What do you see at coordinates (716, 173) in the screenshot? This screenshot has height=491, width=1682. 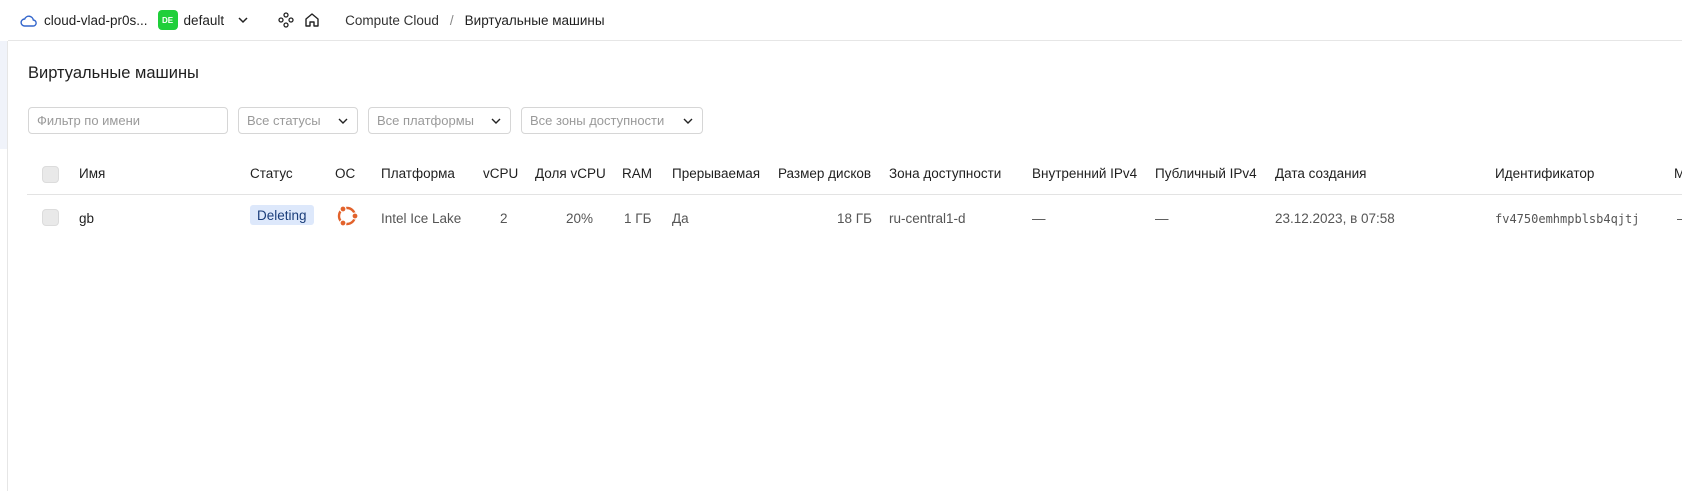 I see `column-header-preemptible: Прерываемая` at bounding box center [716, 173].